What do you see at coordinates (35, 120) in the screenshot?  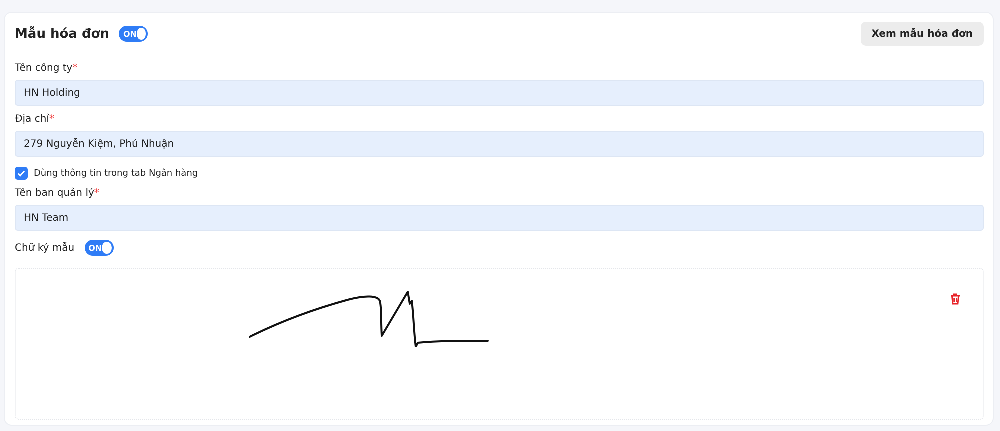 I see `field-label: Địa chỉ*` at bounding box center [35, 120].